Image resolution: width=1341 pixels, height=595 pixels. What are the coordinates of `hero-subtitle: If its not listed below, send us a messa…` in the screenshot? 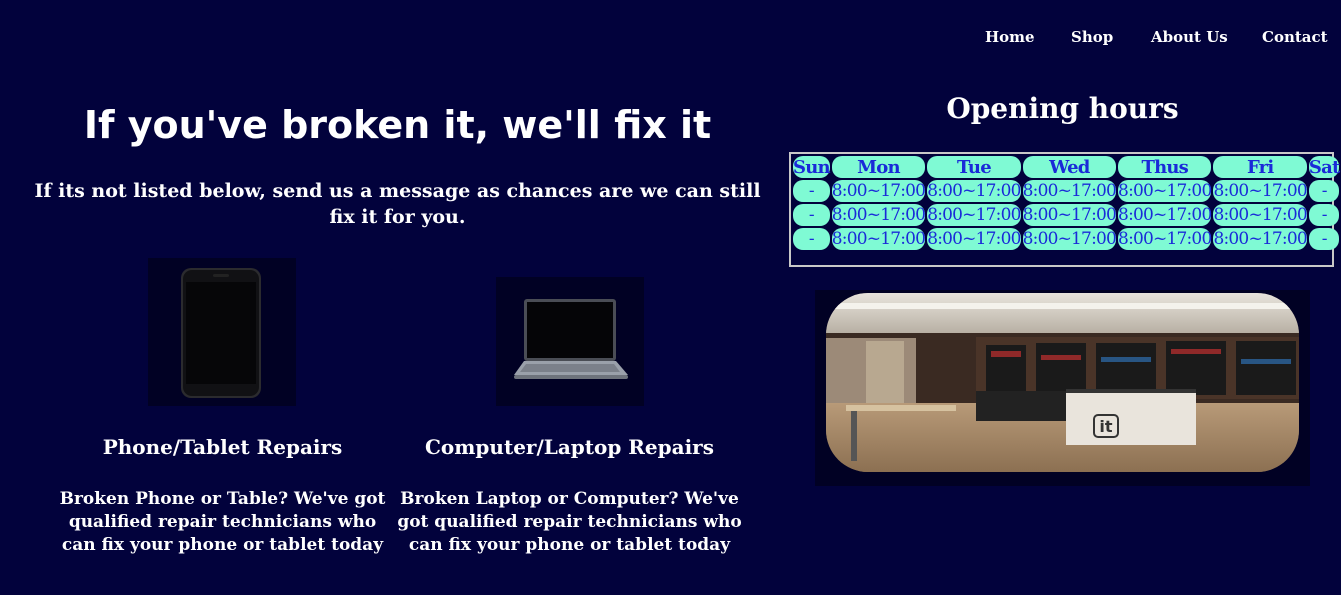 It's located at (397, 204).